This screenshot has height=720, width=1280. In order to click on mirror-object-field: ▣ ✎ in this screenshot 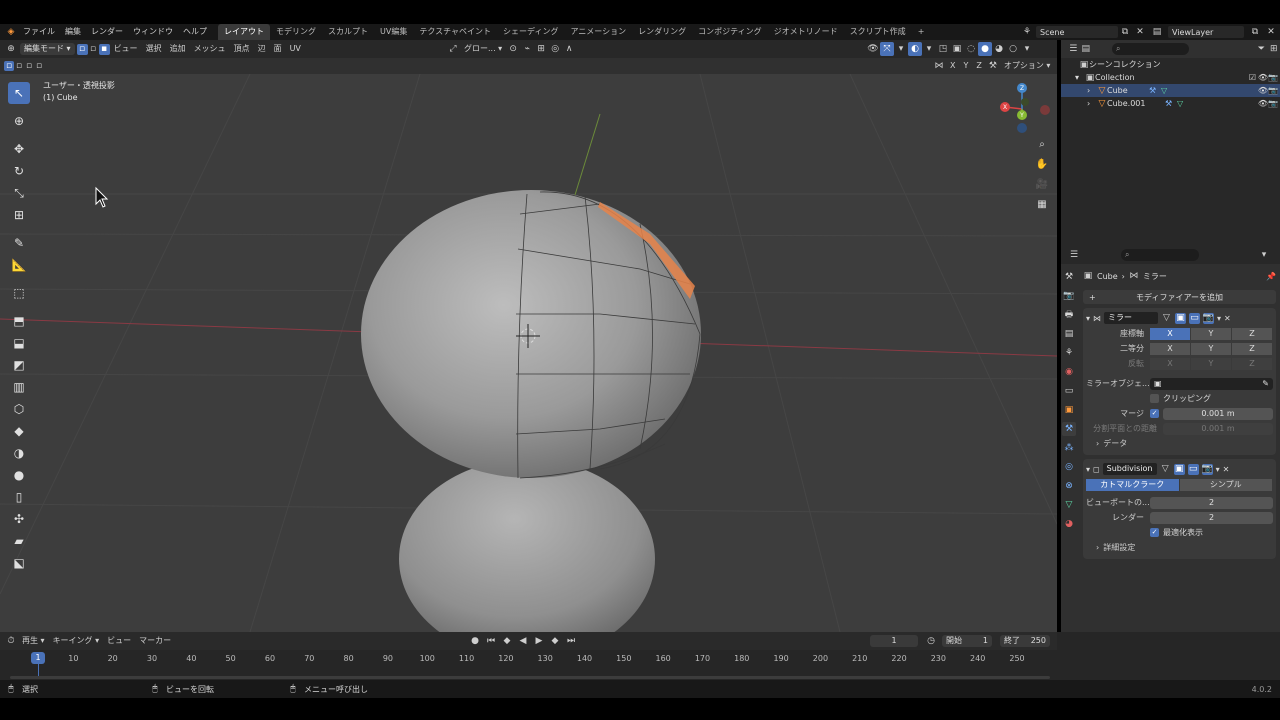, I will do `click(1211, 383)`.